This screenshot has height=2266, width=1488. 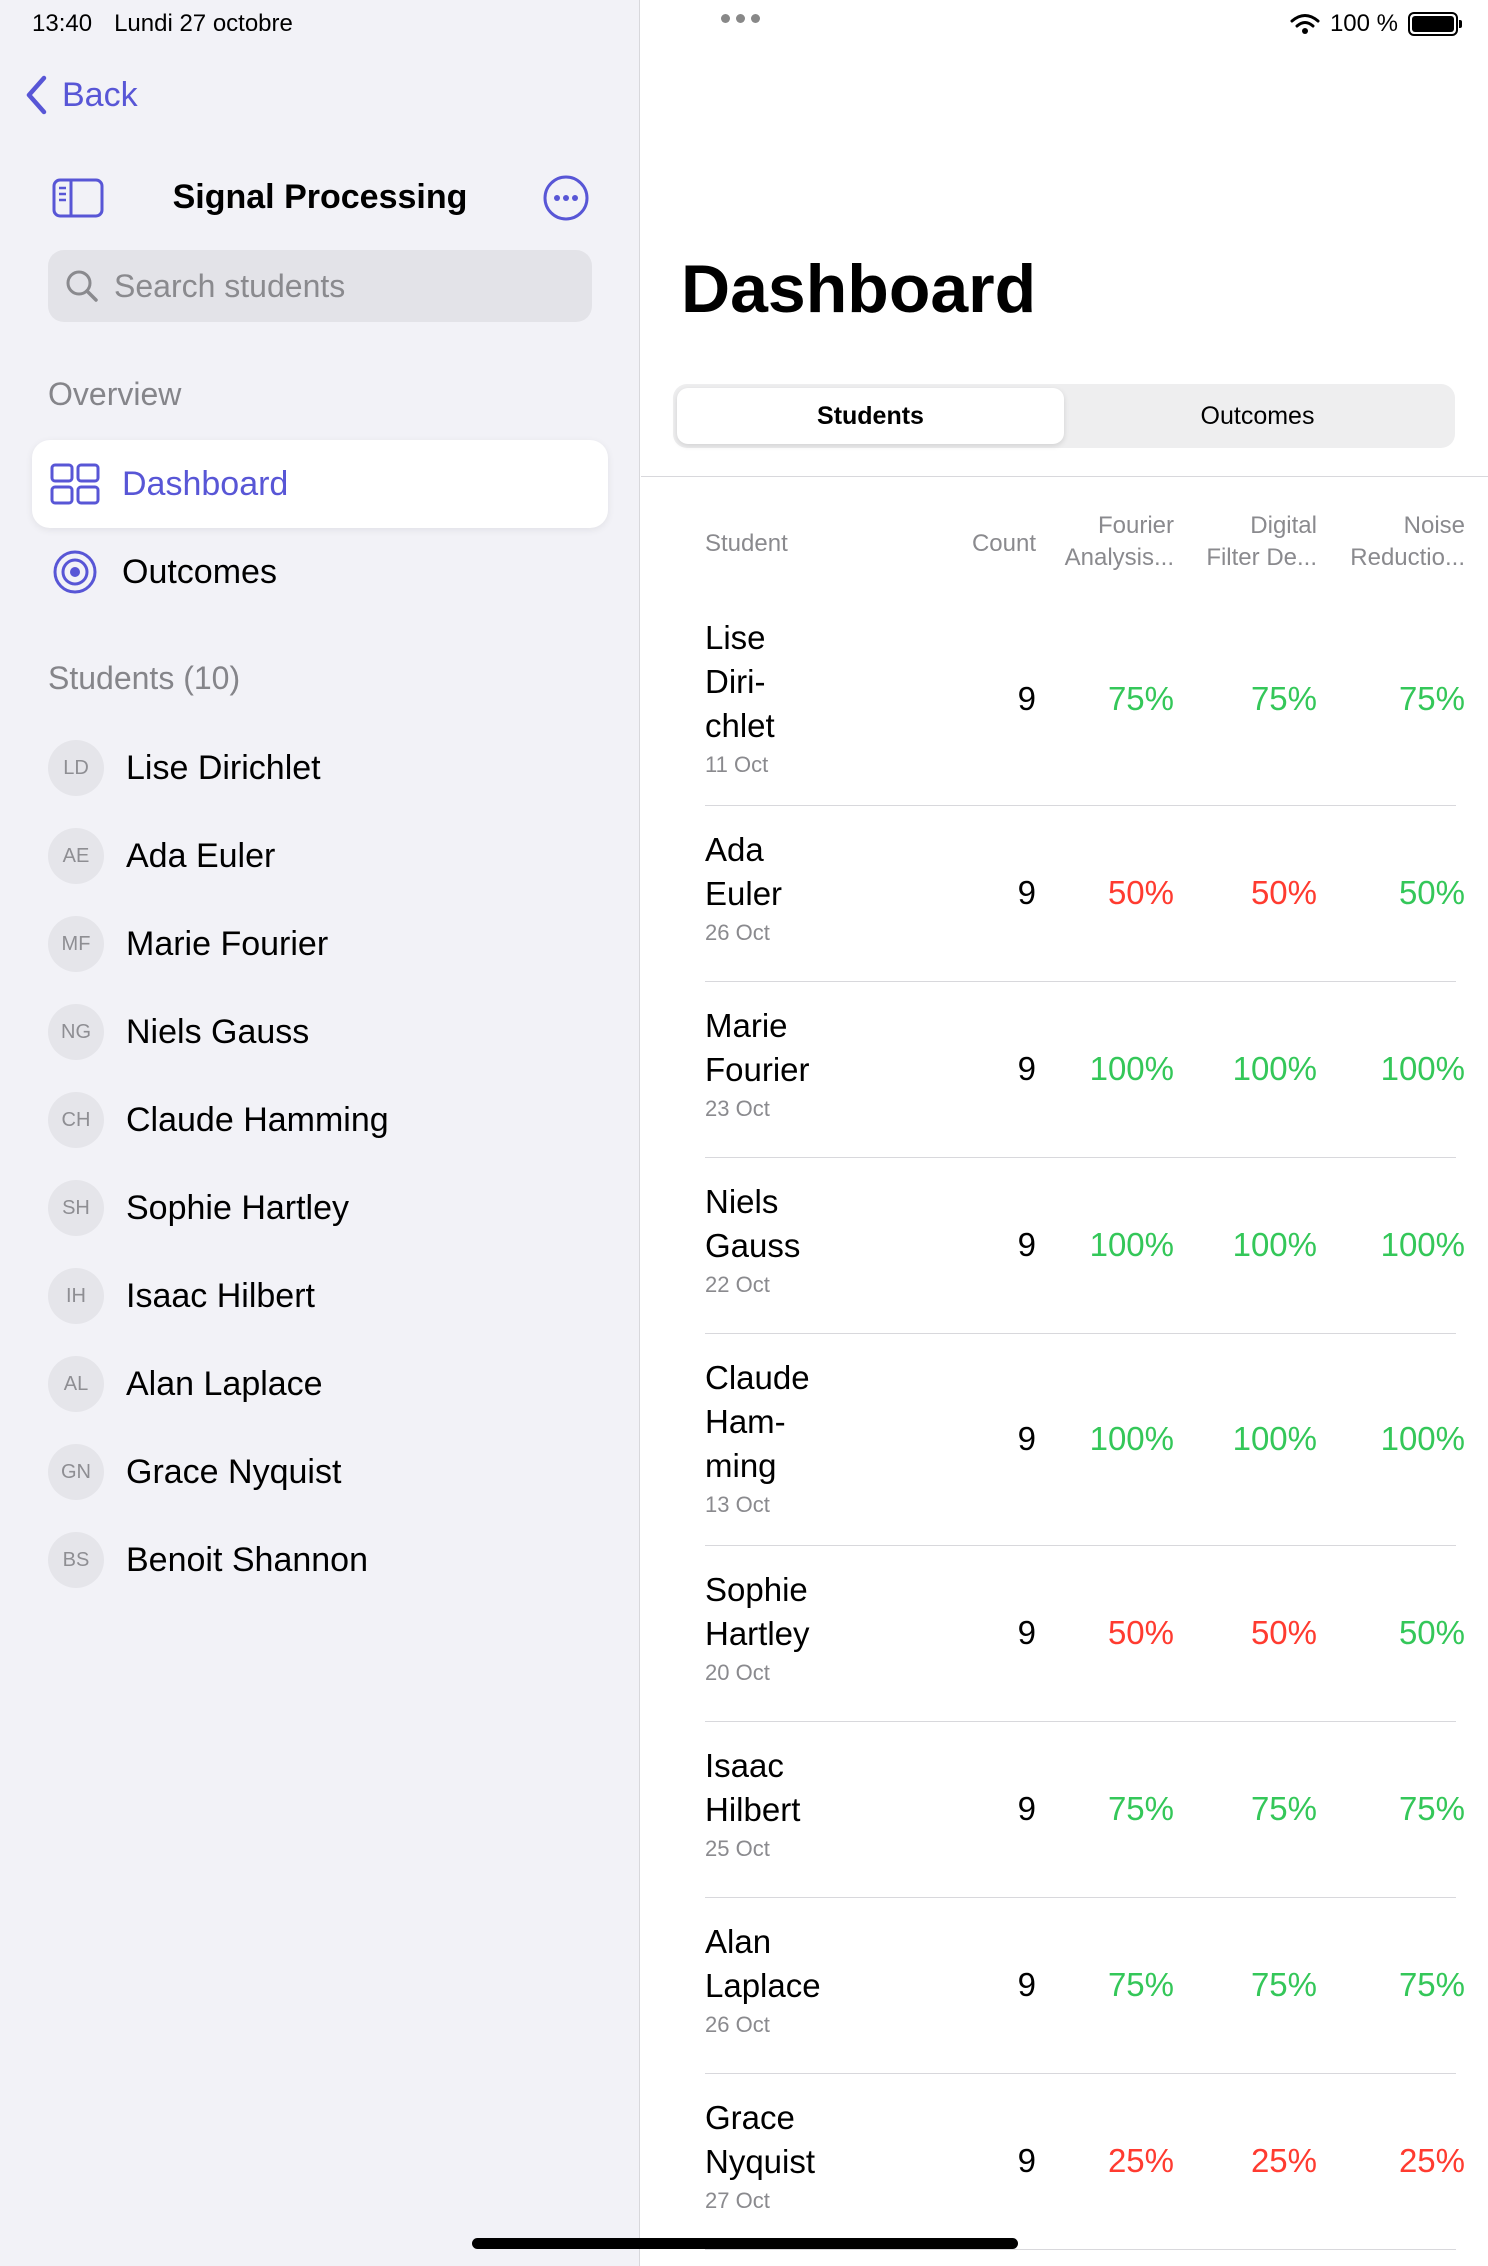 I want to click on student-name: Grace Nyquist, so click(x=234, y=1471).